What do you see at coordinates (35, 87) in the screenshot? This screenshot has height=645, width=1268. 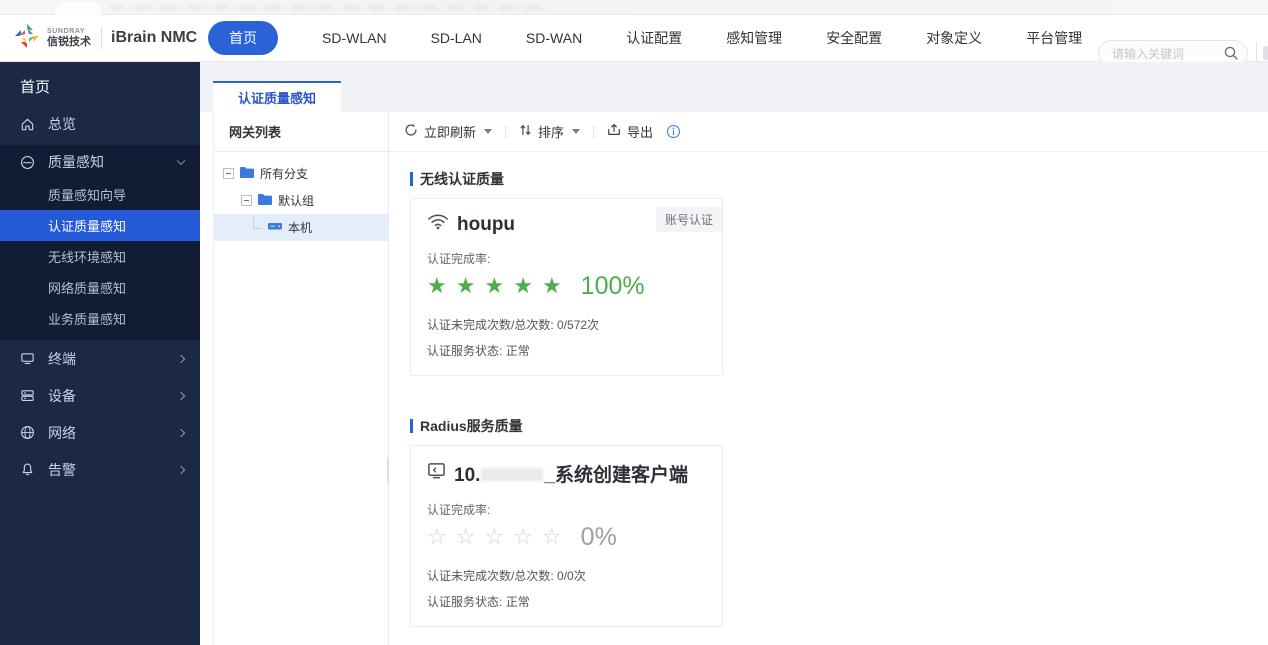 I see `sidebar-title: 首页` at bounding box center [35, 87].